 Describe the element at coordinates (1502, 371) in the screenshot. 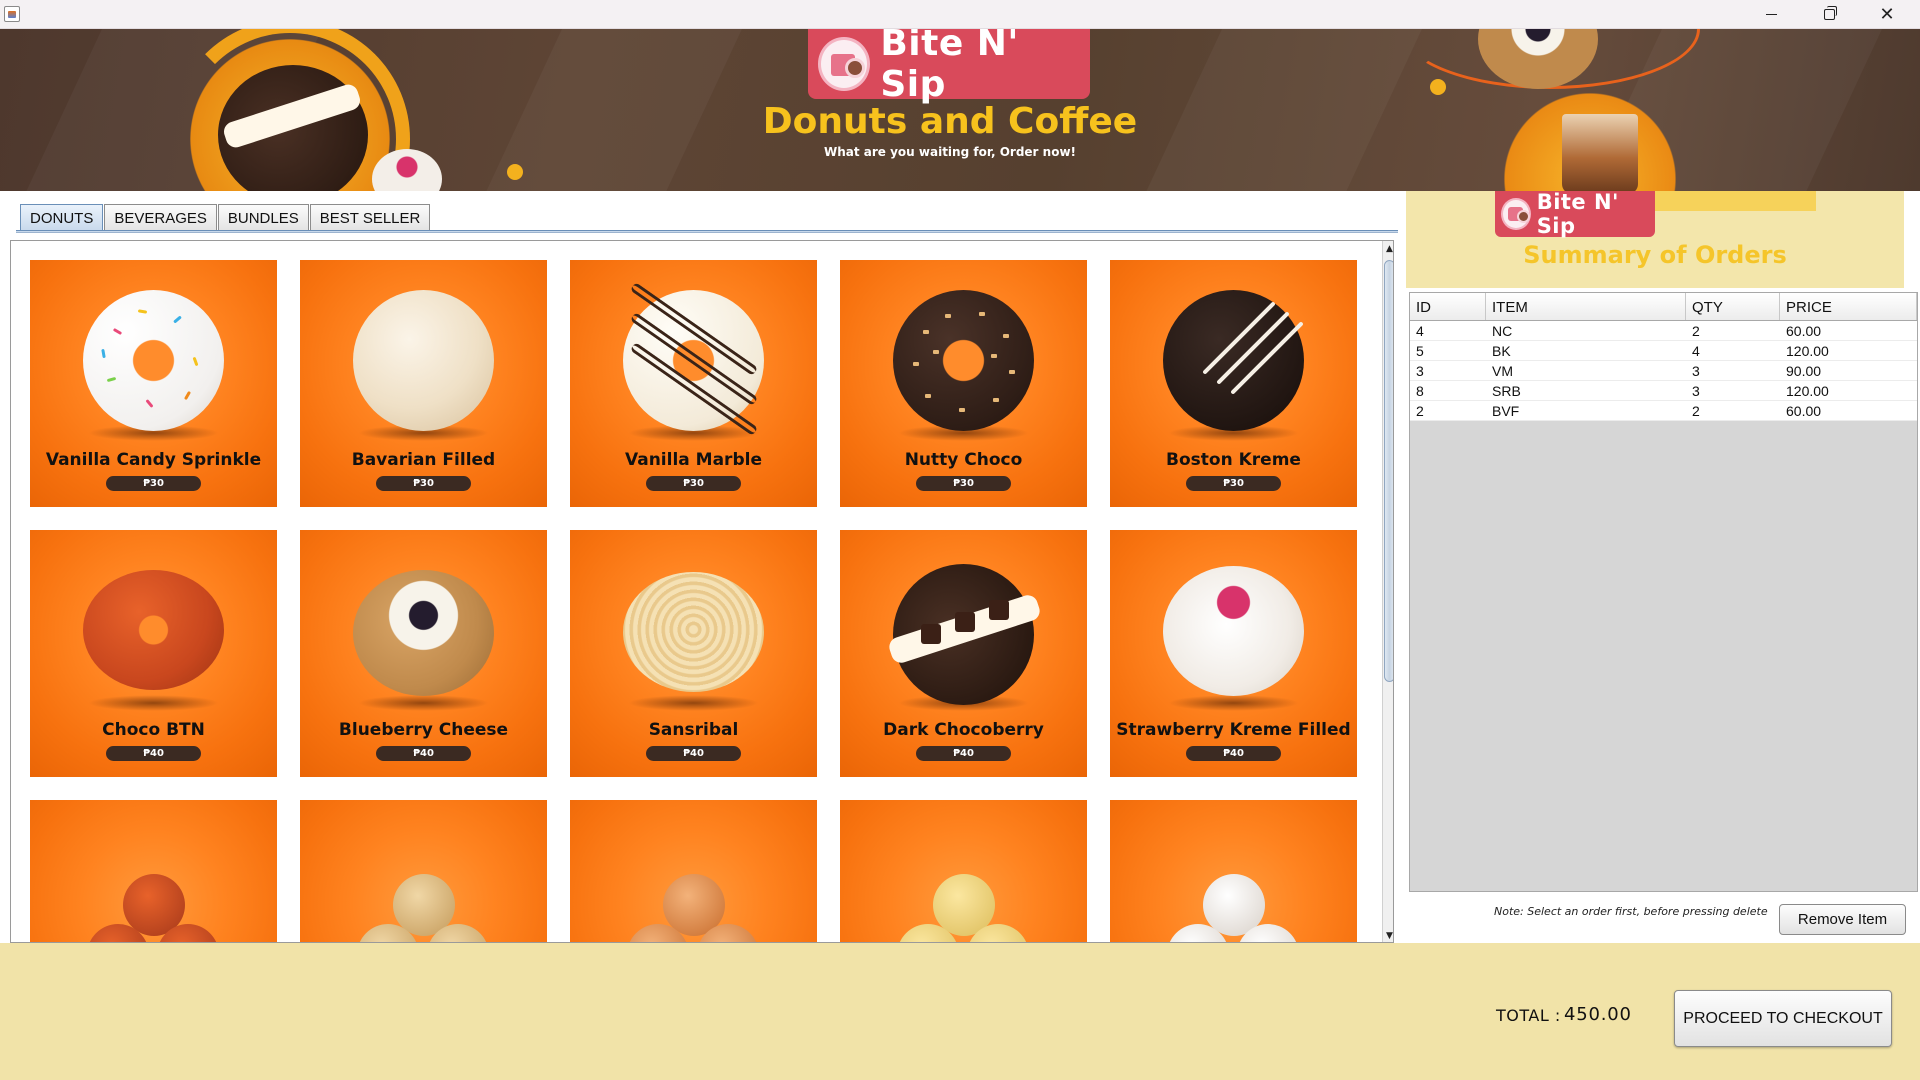

I see `cell-item: VM` at that location.